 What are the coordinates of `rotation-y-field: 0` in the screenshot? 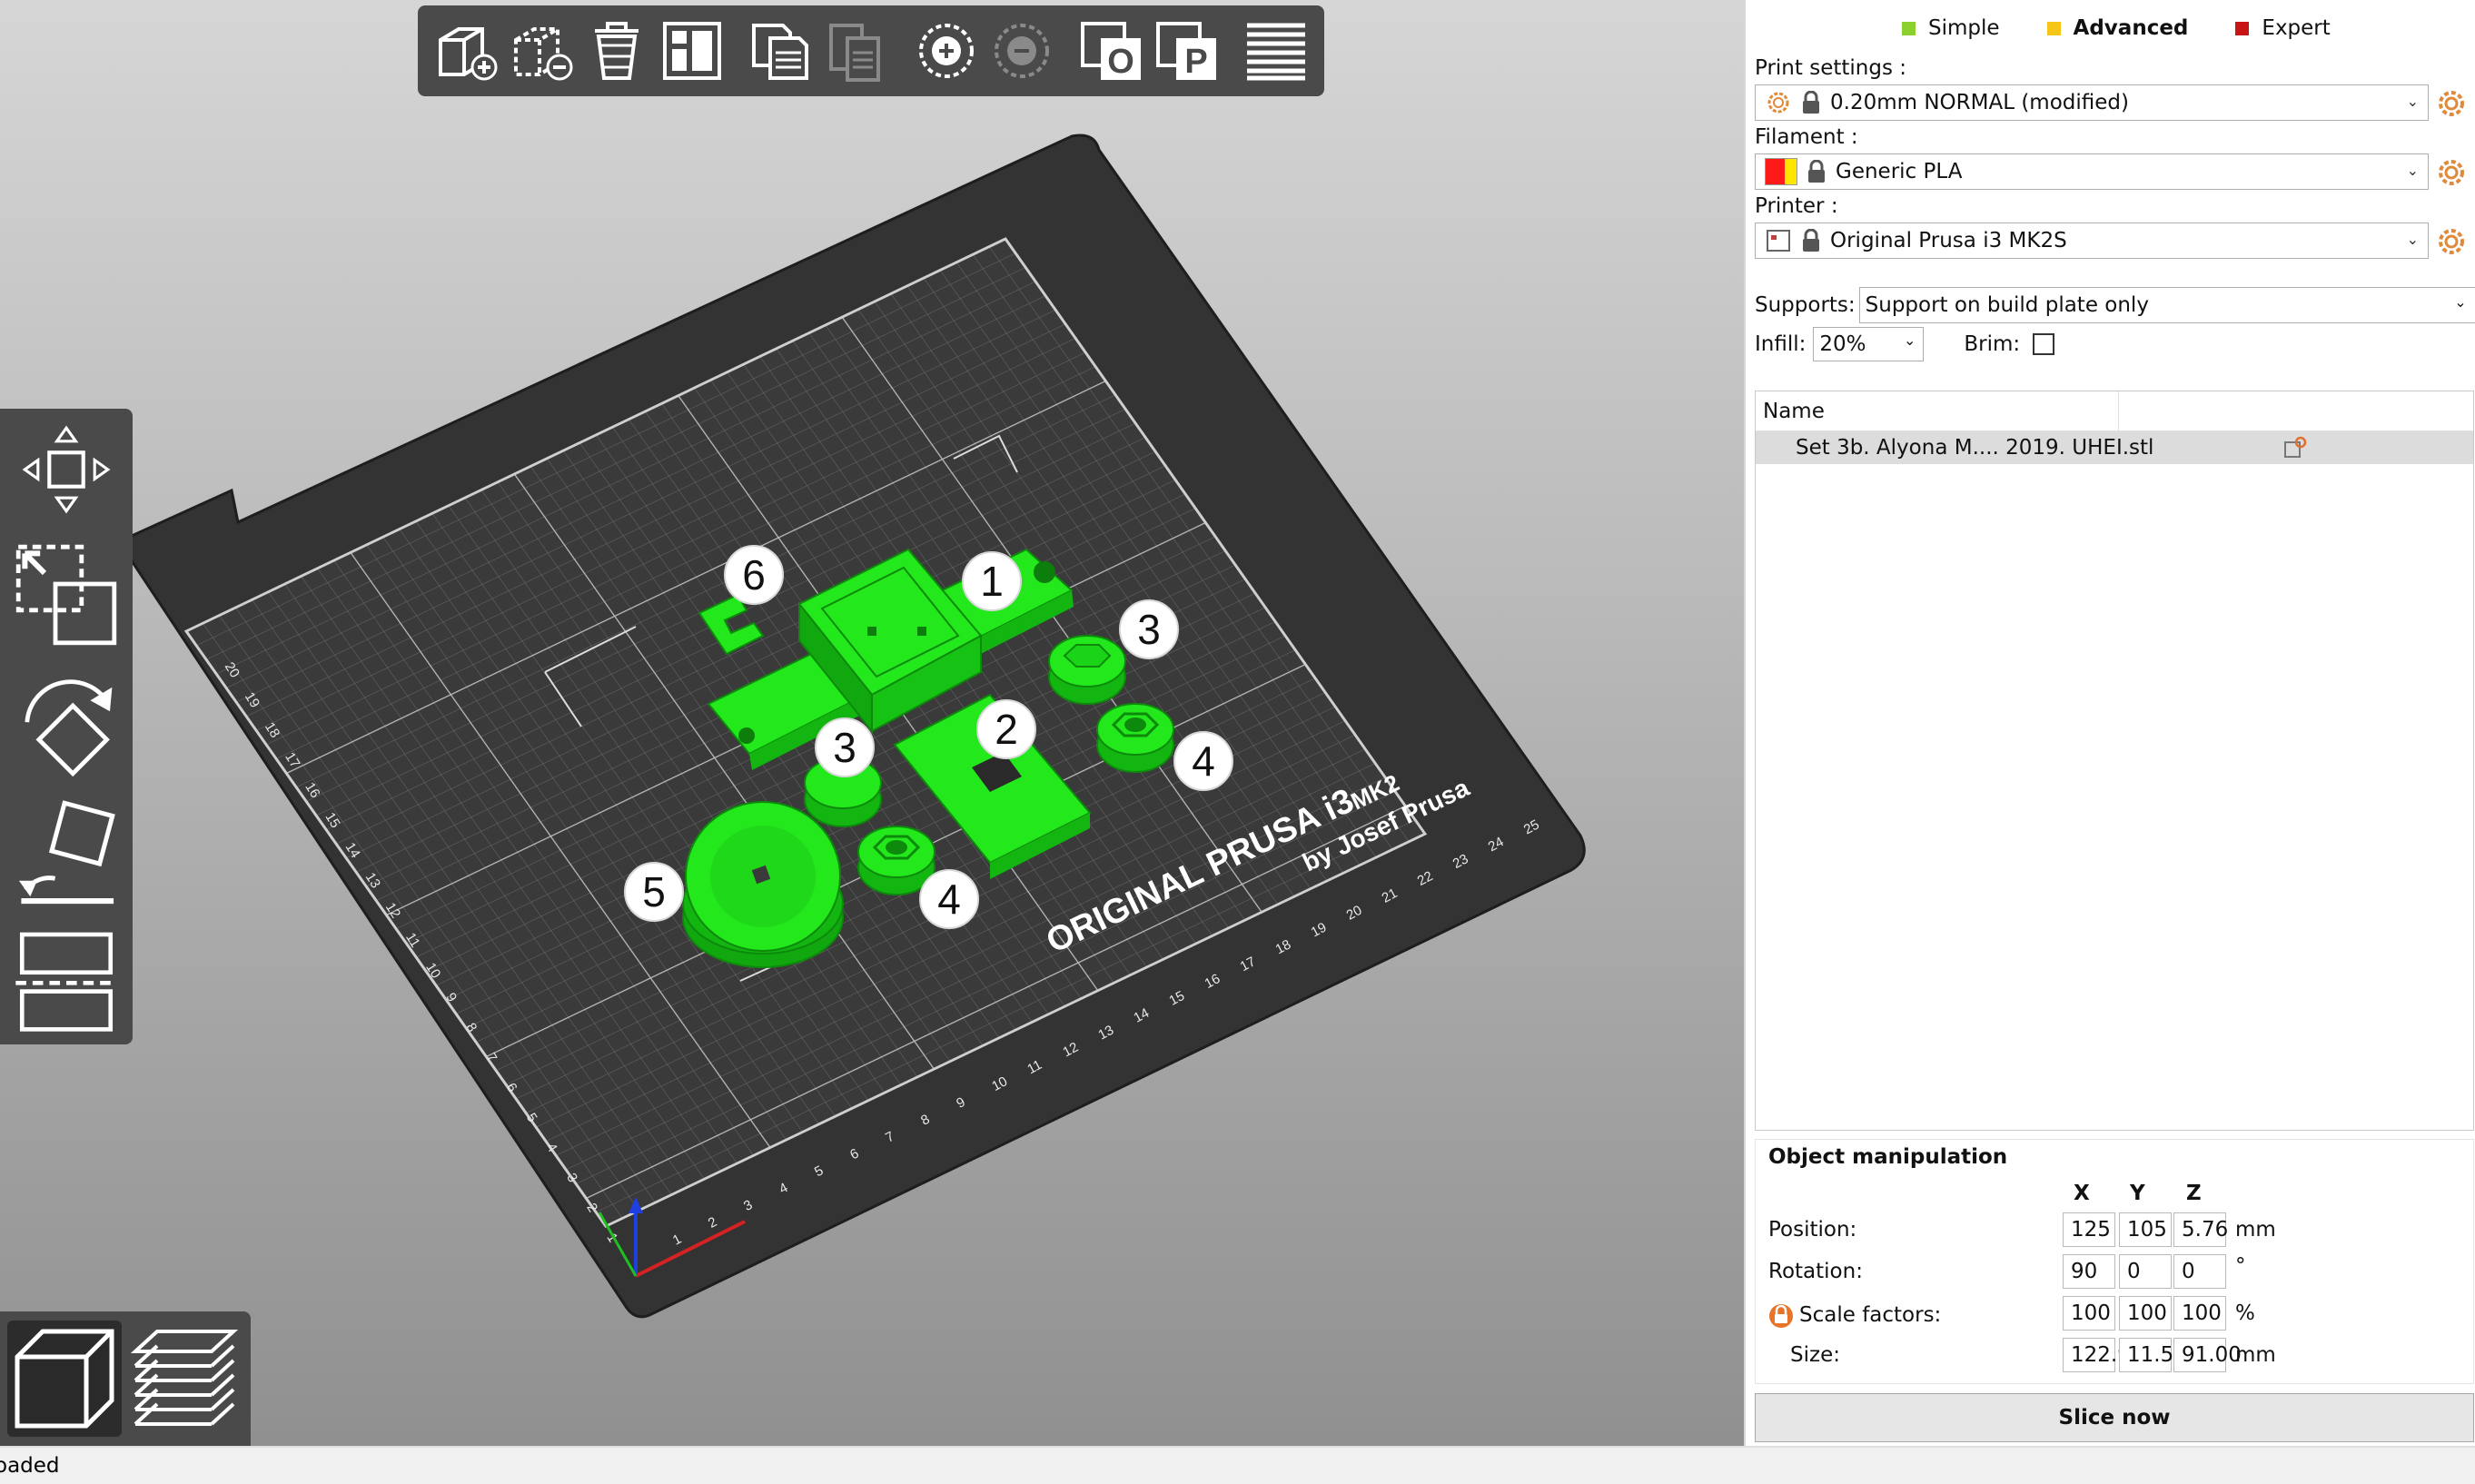 It's located at (2145, 1271).